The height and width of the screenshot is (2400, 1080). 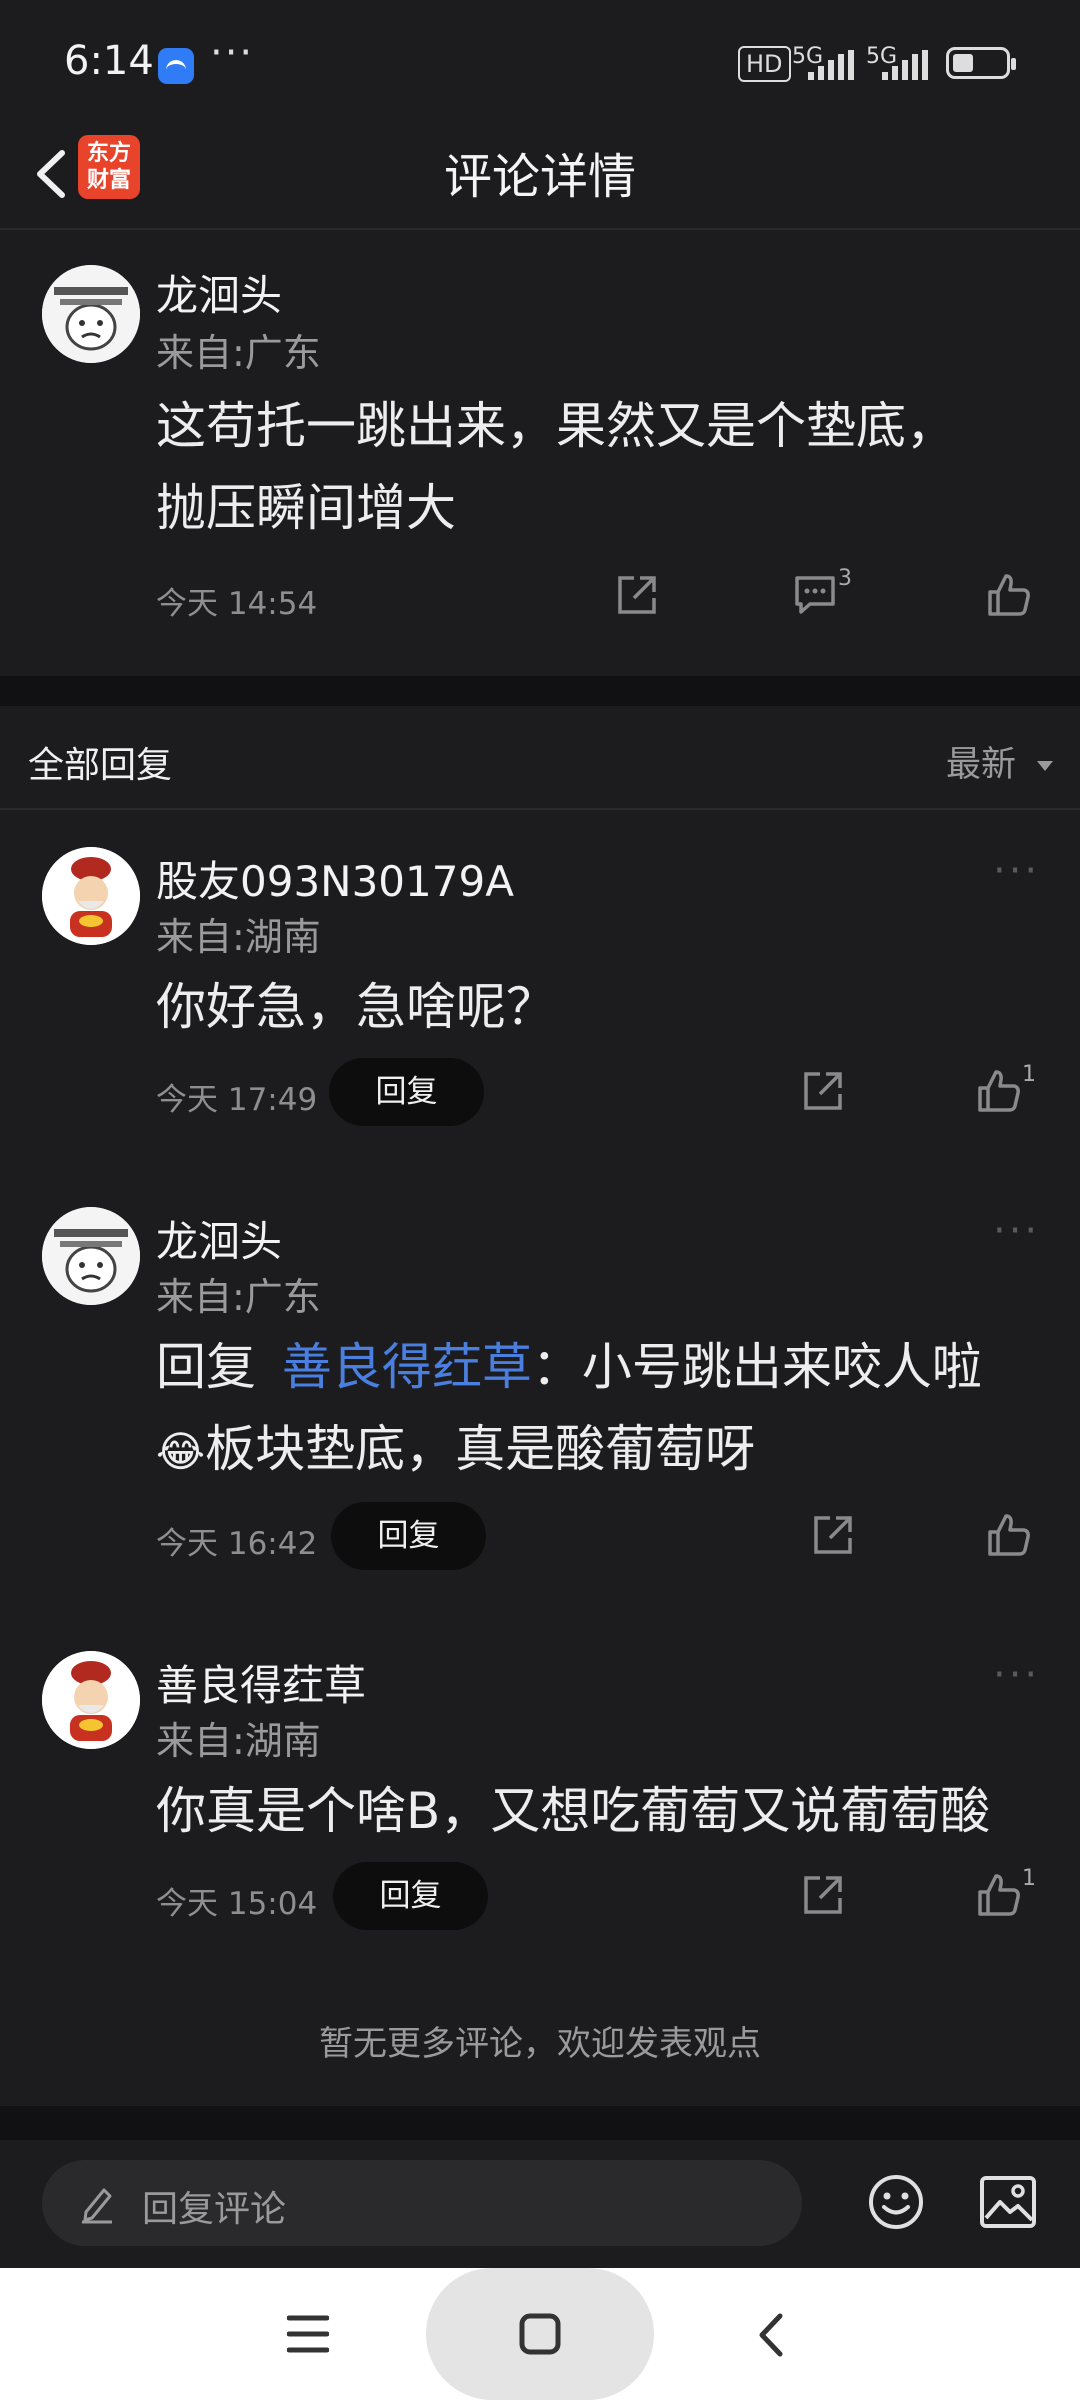 I want to click on hd-voice-icon: HD, so click(x=764, y=64).